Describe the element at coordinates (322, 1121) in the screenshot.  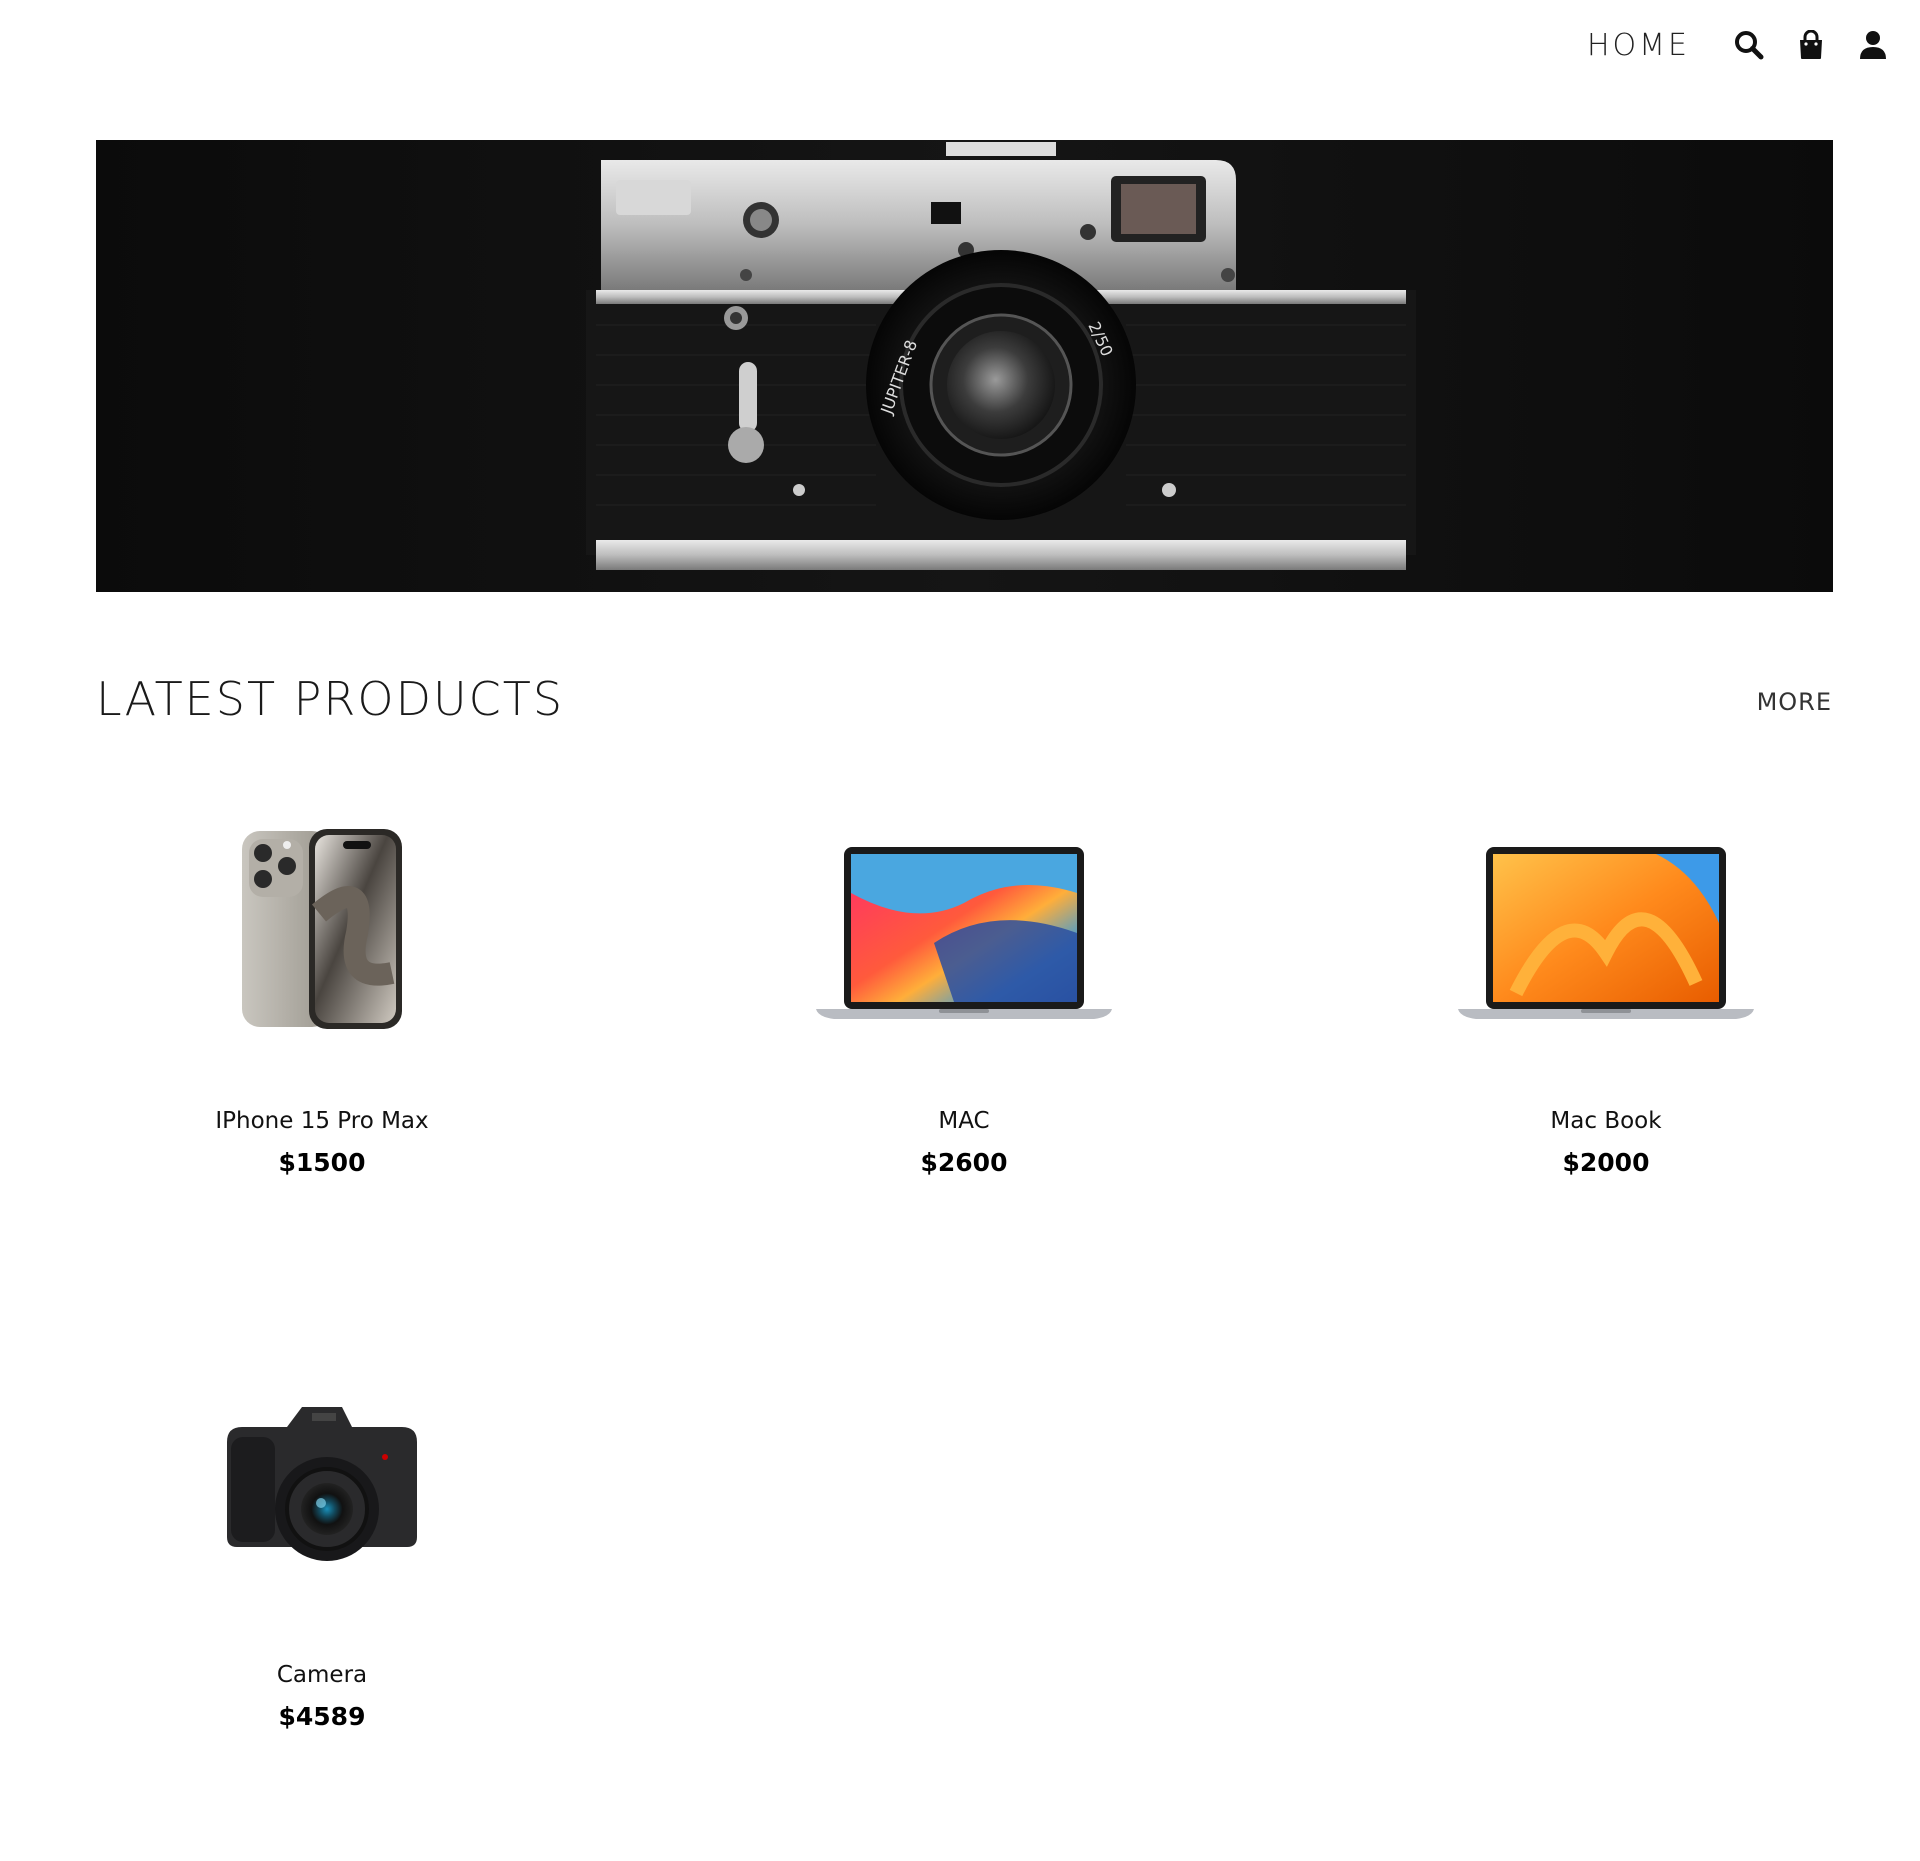
I see `product-name: IPhone 15 Pro Max` at that location.